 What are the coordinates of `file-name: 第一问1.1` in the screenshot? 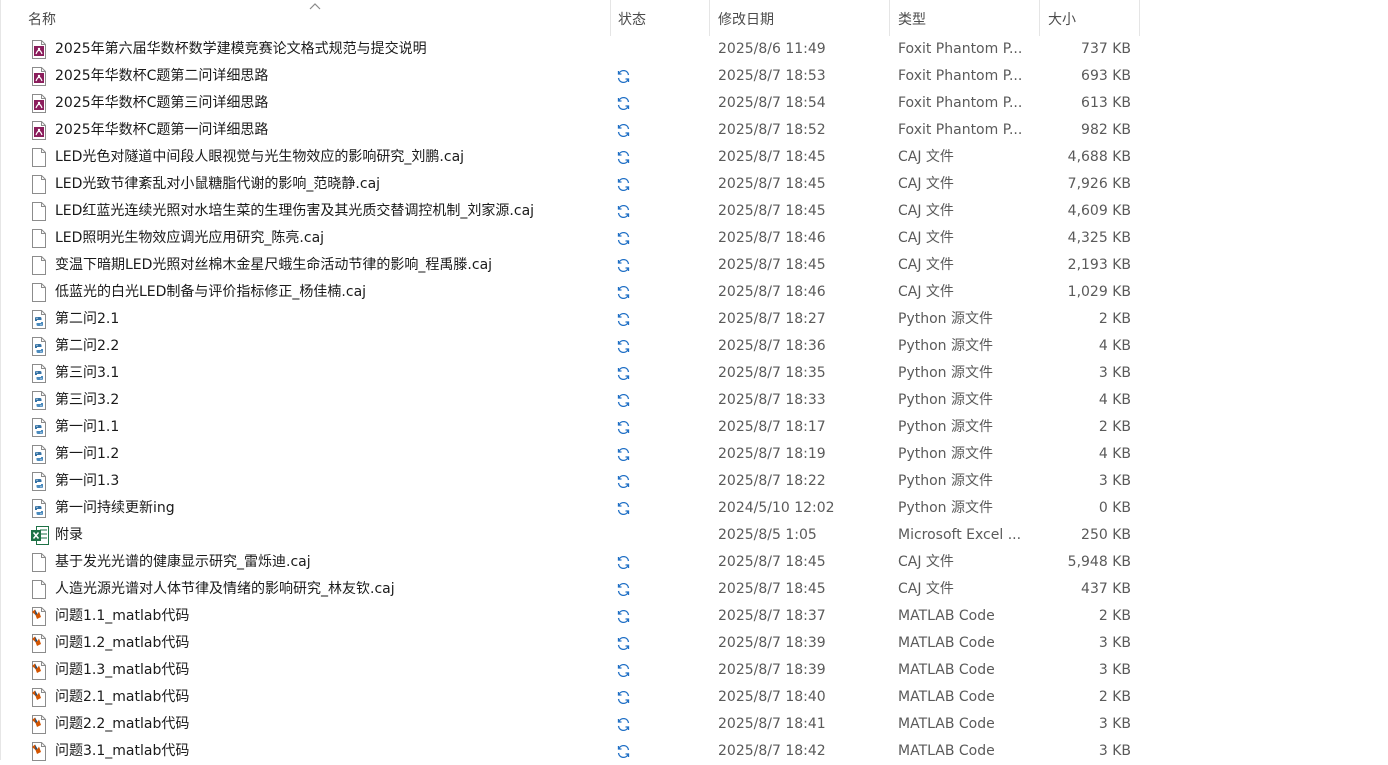 It's located at (330, 427).